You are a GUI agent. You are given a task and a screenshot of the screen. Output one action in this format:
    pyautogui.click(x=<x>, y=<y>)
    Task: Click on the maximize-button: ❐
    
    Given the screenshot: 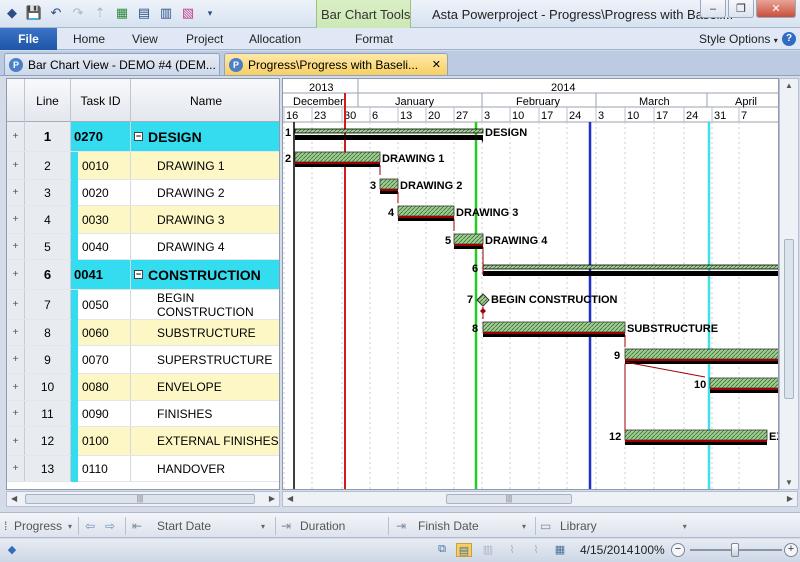 What is the action you would take?
    pyautogui.click(x=741, y=9)
    